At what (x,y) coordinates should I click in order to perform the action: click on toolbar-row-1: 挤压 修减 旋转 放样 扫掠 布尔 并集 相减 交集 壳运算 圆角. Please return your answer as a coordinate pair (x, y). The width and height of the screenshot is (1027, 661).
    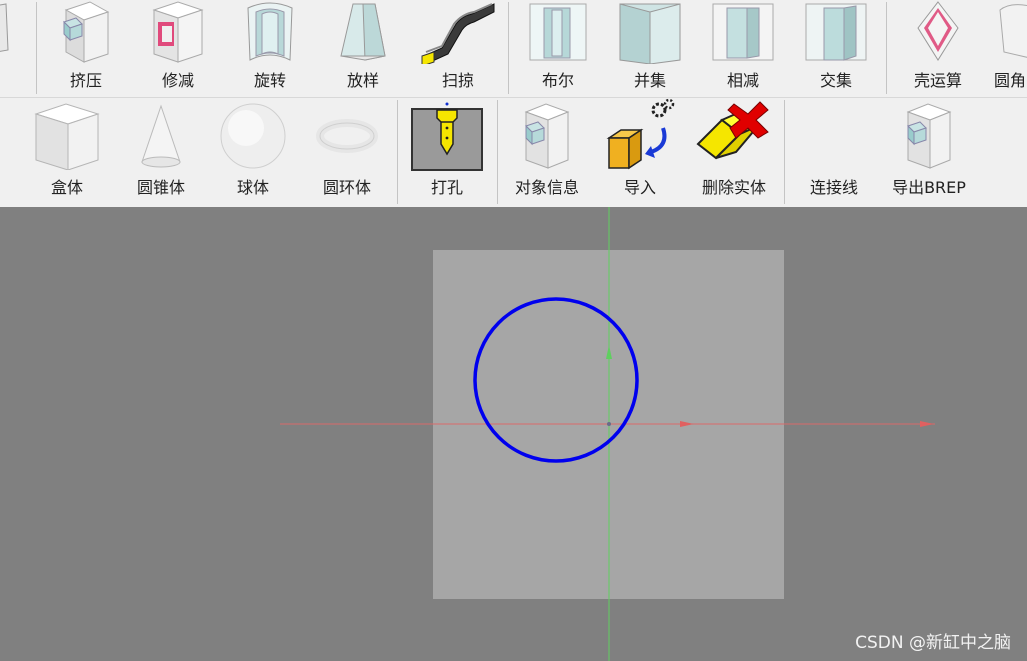
    Looking at the image, I should click on (513, 49).